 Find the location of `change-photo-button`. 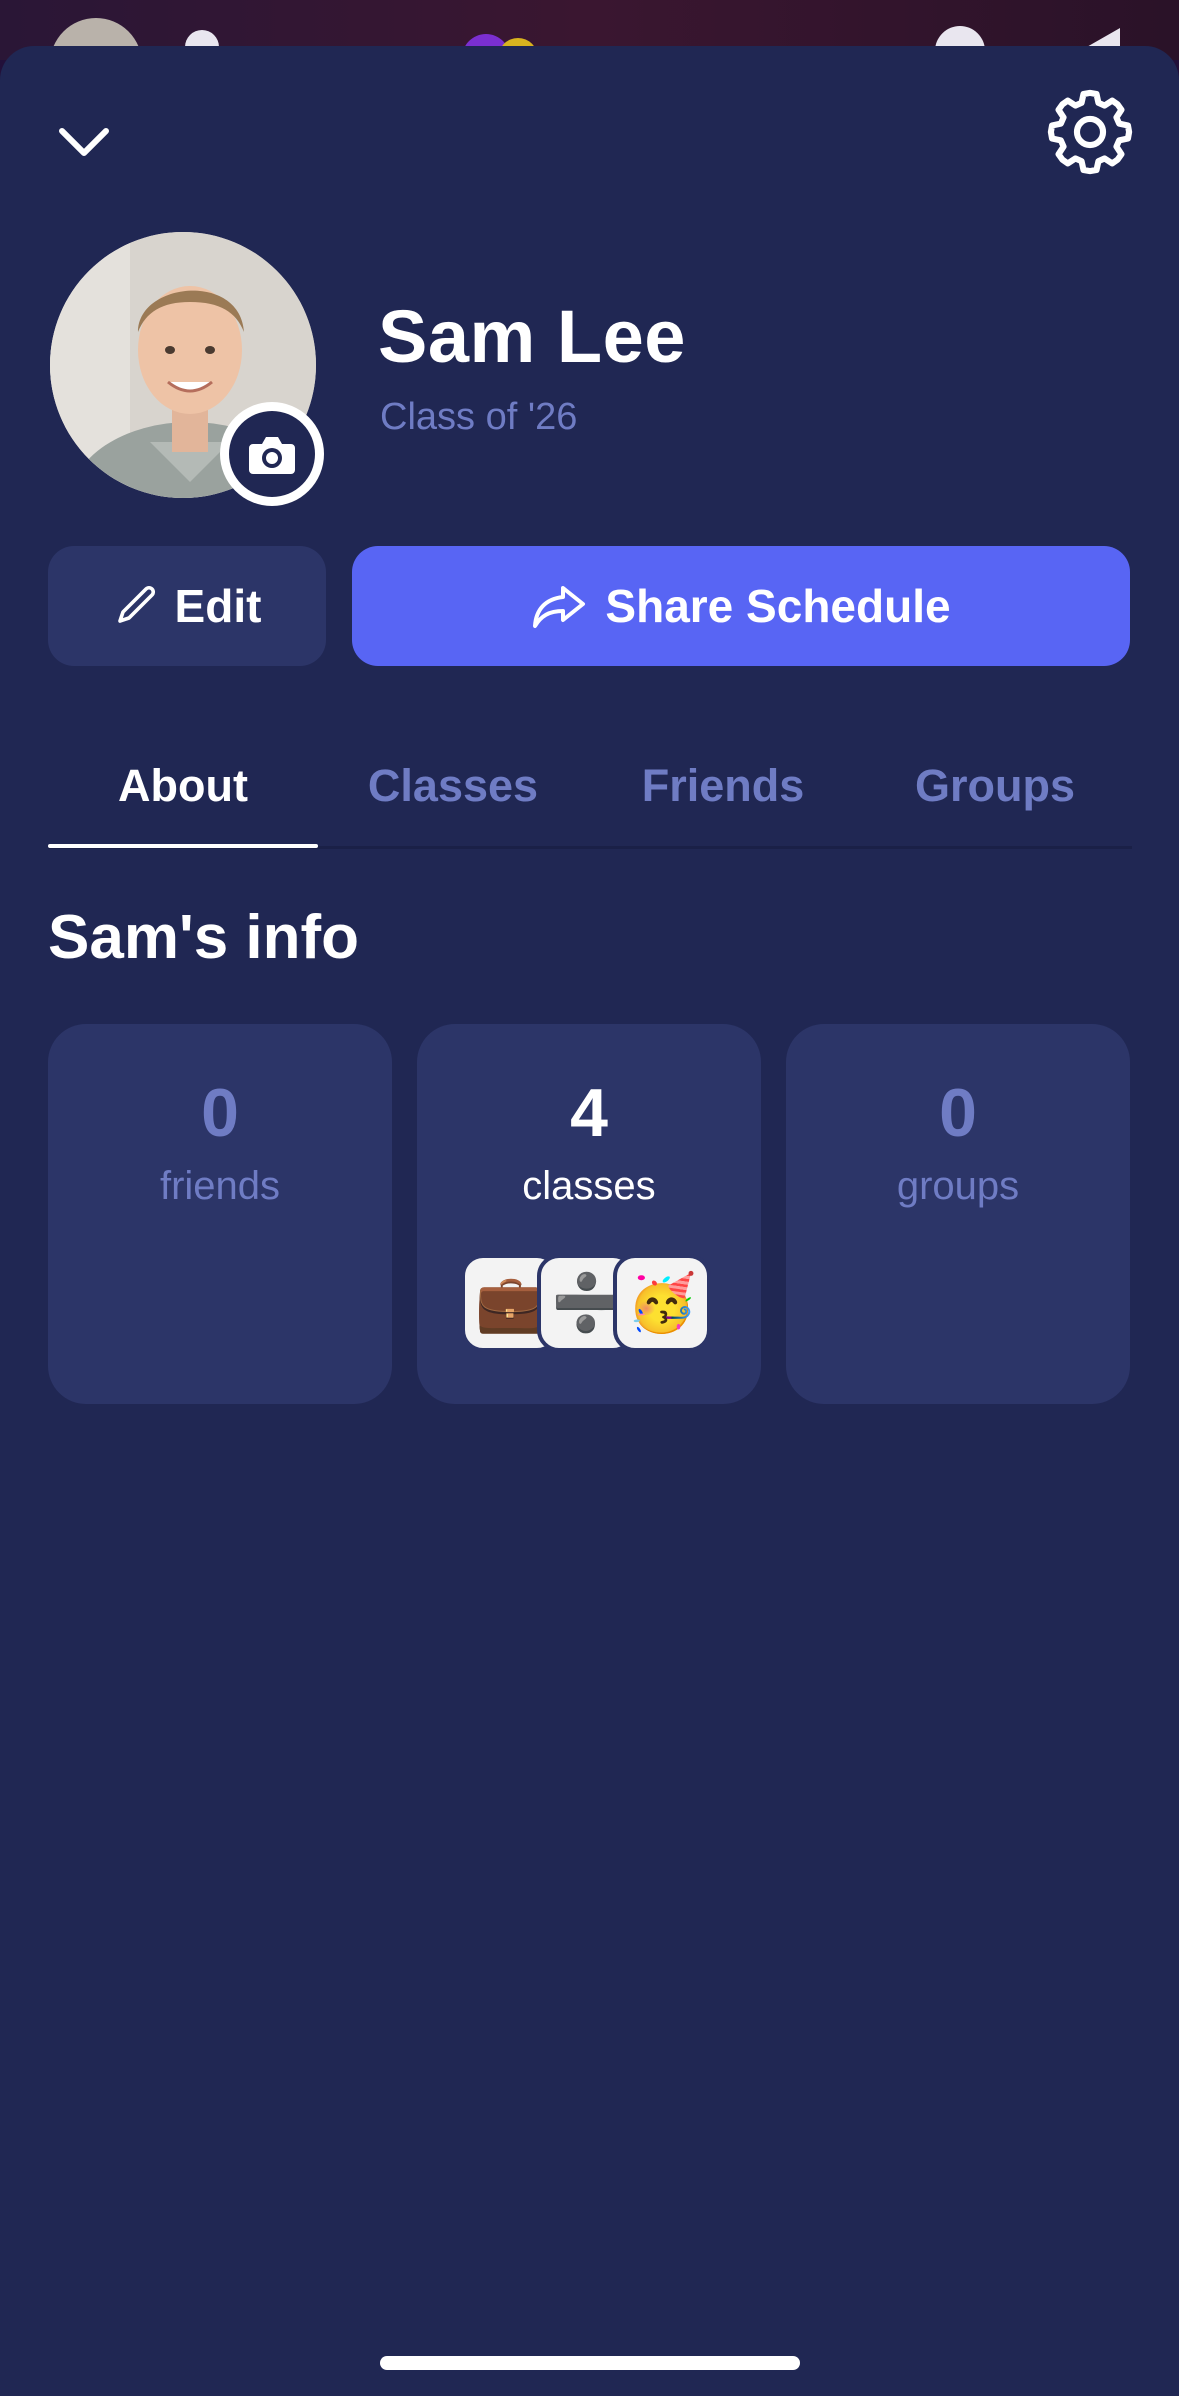

change-photo-button is located at coordinates (272, 454).